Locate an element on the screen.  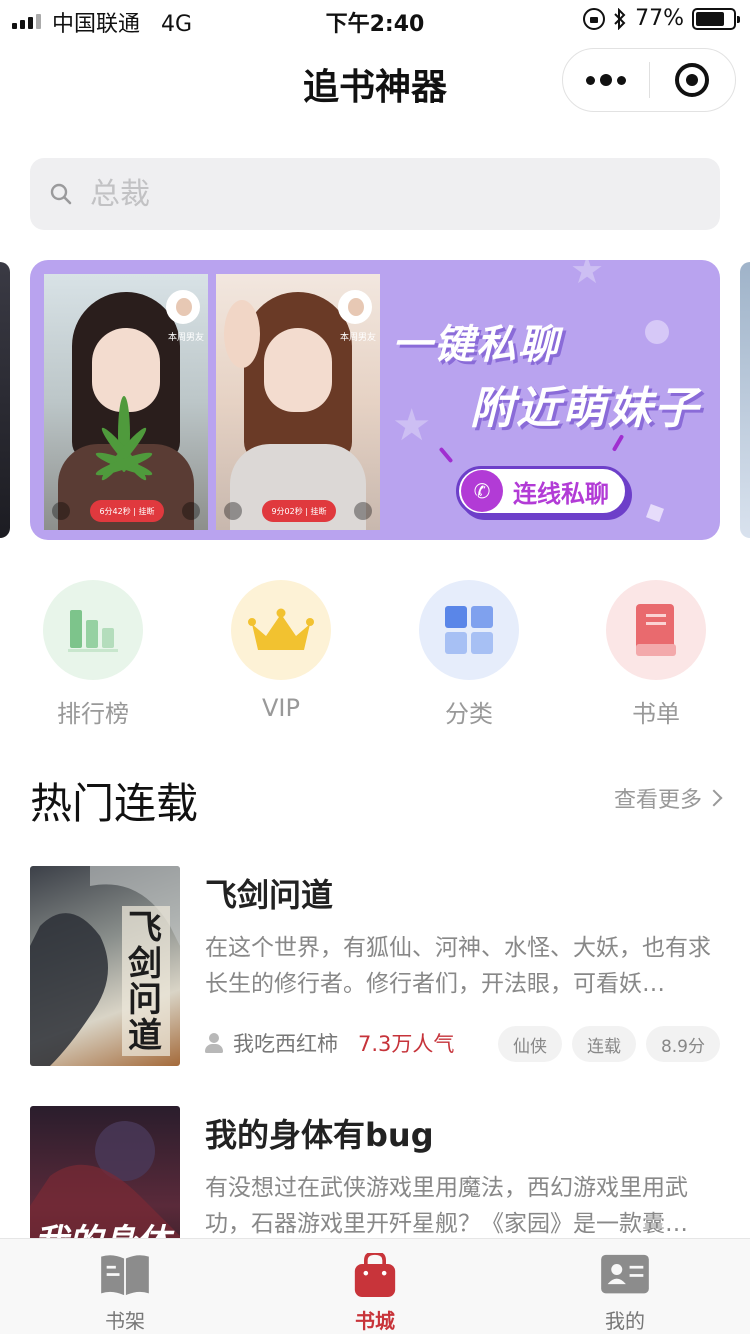
tab-label: 书城 is located at coordinates (375, 1321).